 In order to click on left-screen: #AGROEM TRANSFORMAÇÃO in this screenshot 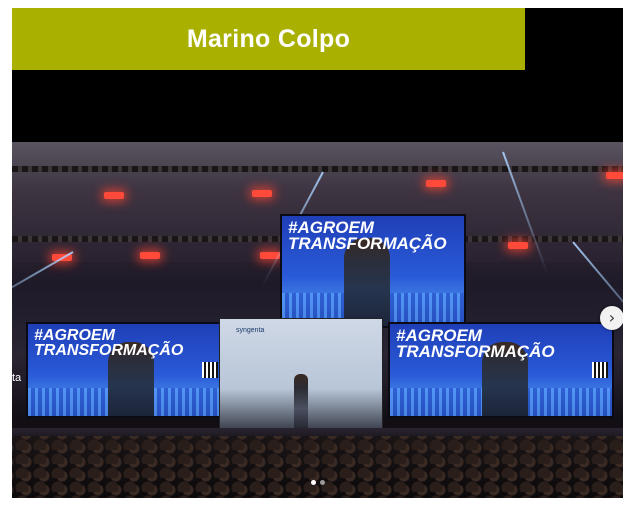, I will do `click(125, 370)`.